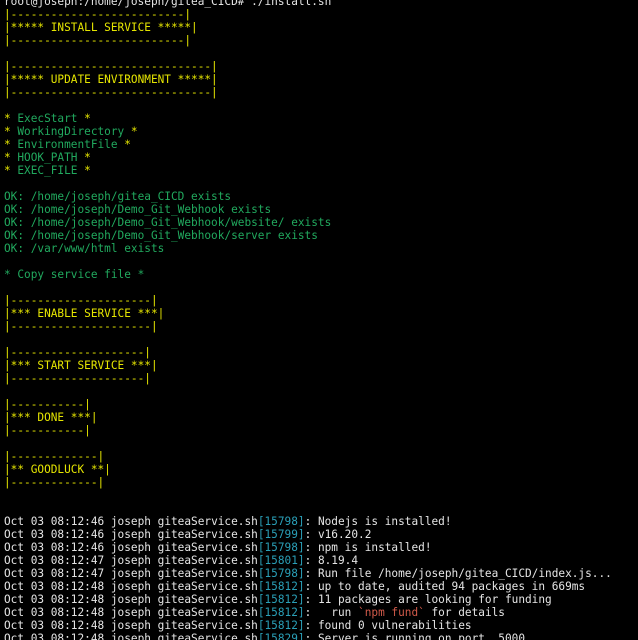 This screenshot has height=640, width=638. Describe the element at coordinates (331, 560) in the screenshot. I see `log-message: : 8.19.4` at that location.